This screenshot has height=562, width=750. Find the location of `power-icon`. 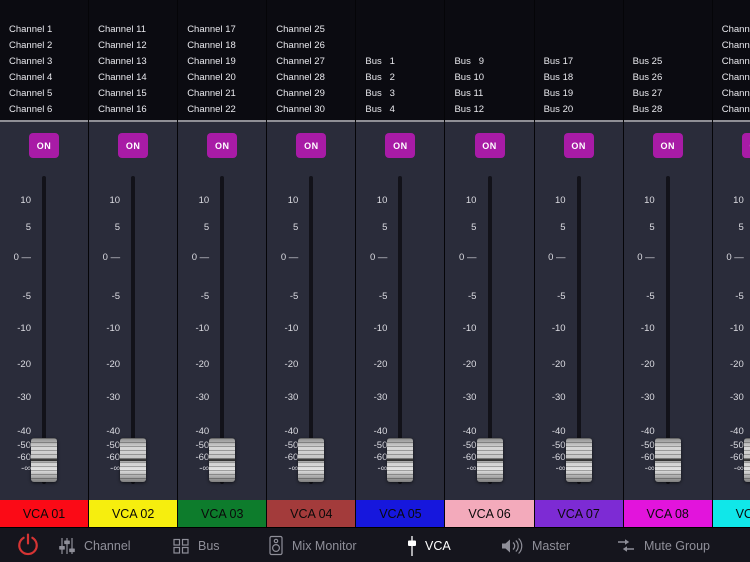

power-icon is located at coordinates (28, 546).